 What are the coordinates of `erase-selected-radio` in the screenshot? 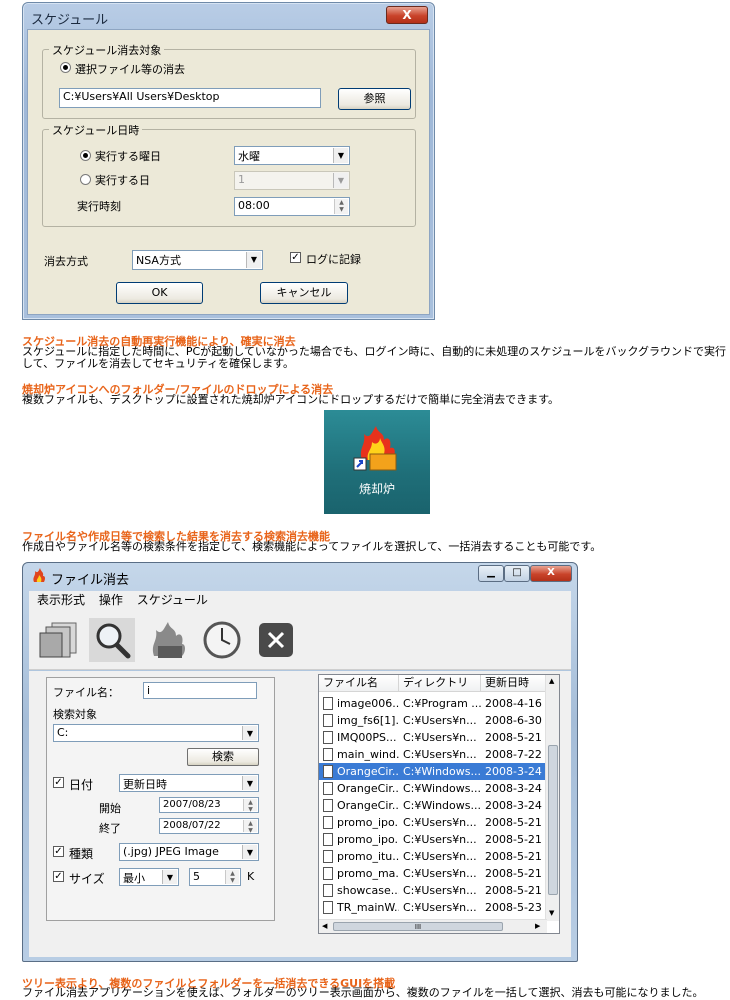 It's located at (65, 67).